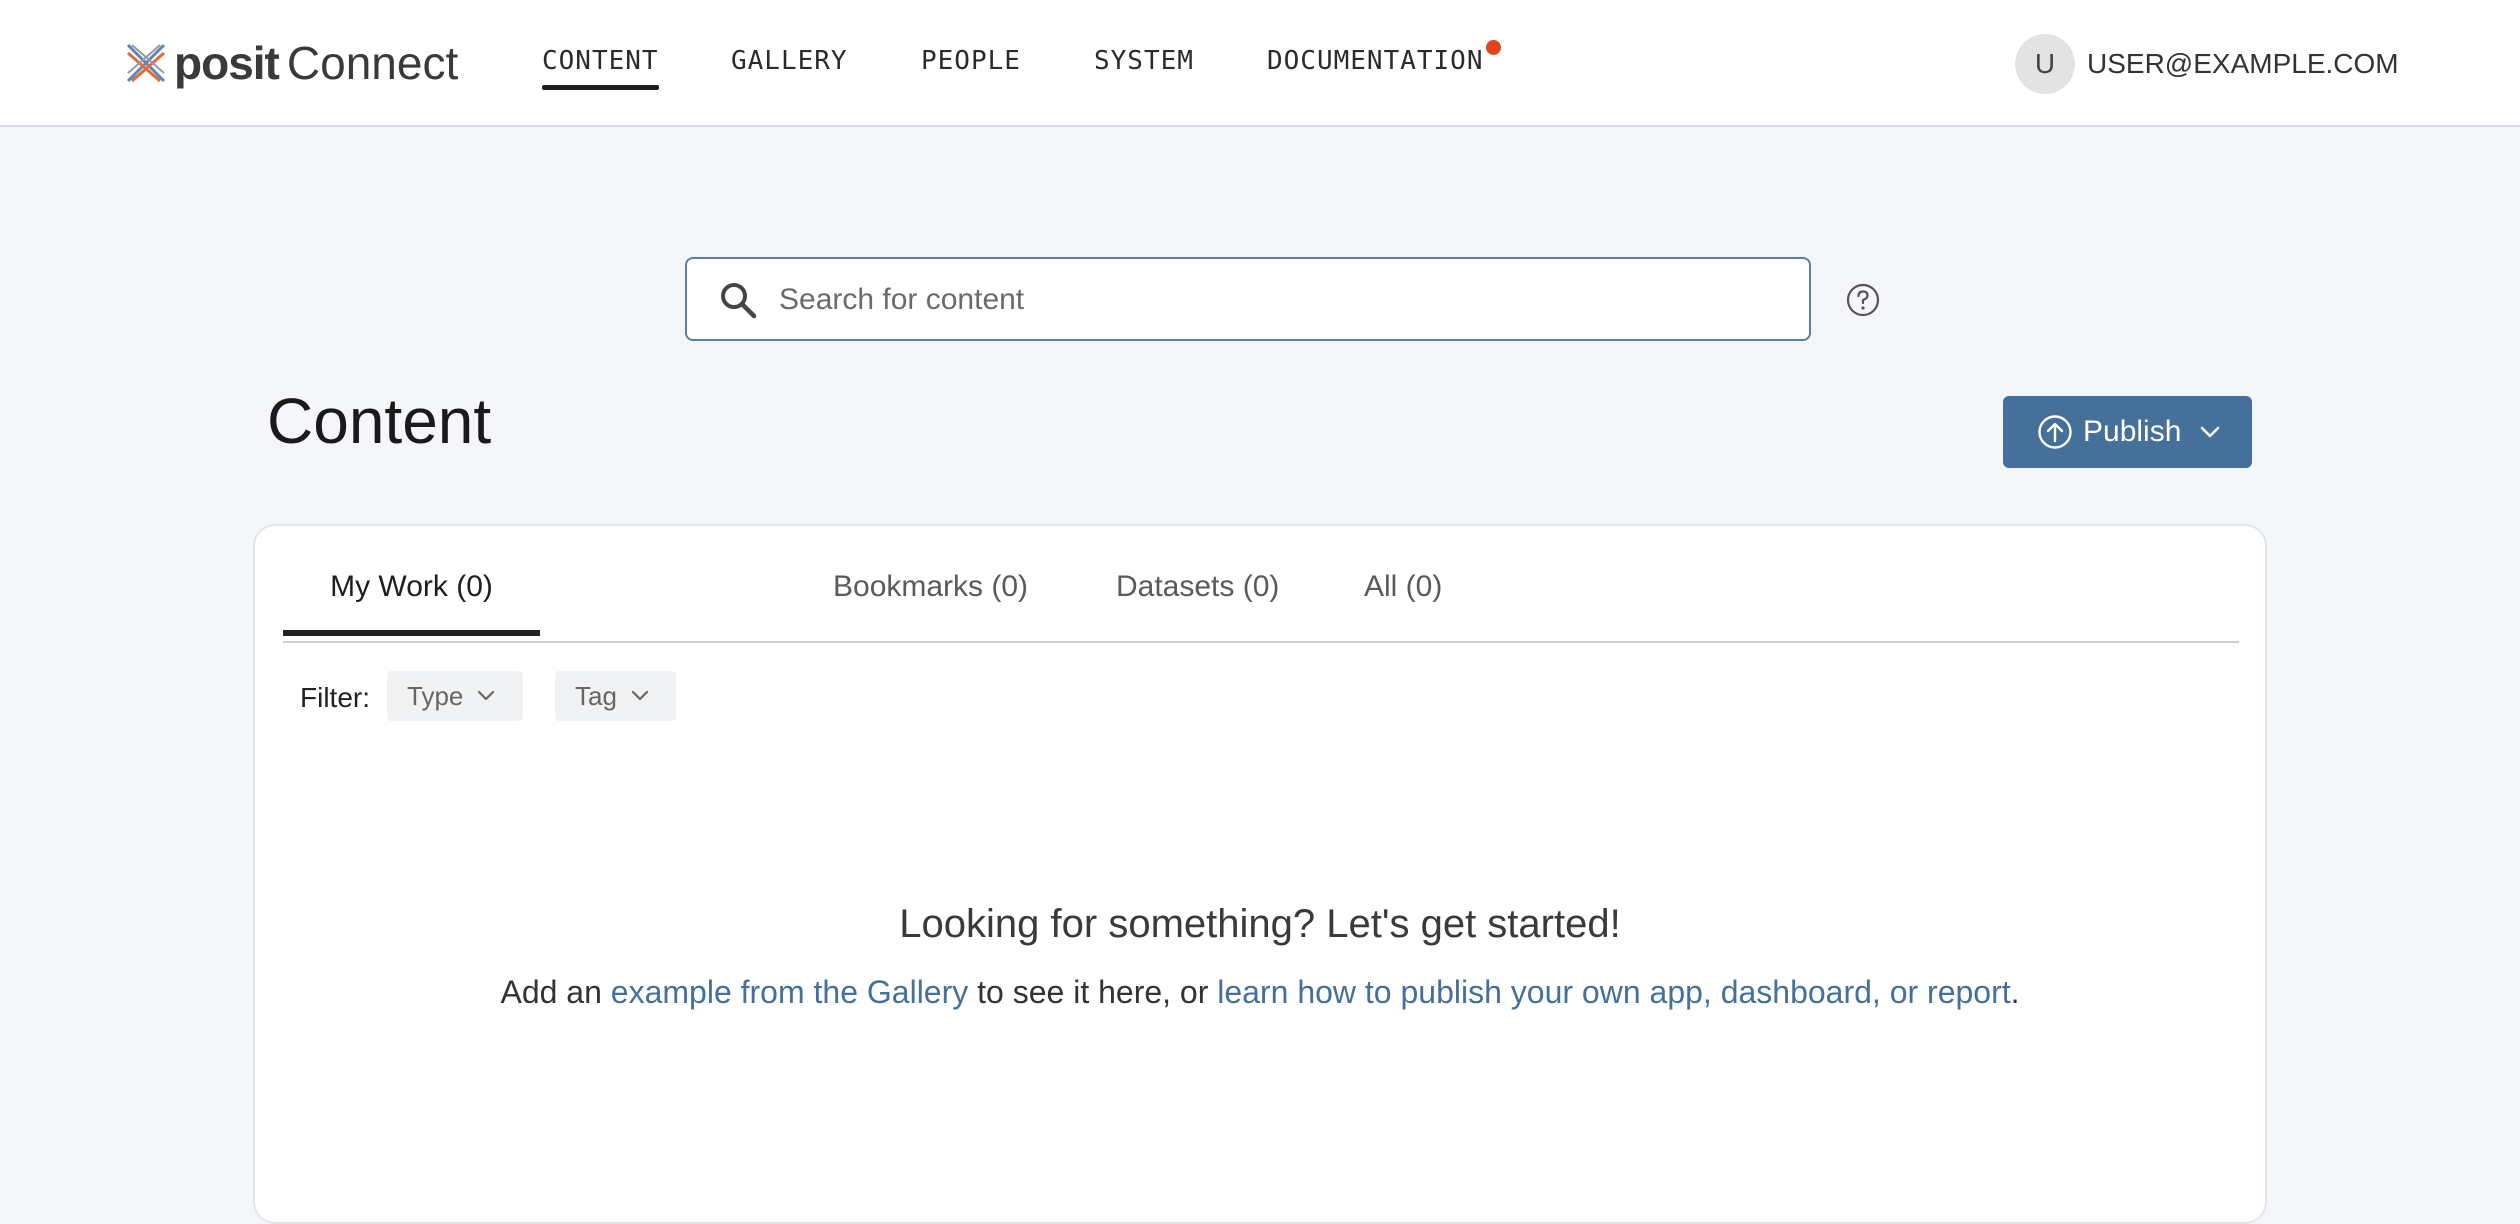 Image resolution: width=2520 pixels, height=1224 pixels. Describe the element at coordinates (146, 63) in the screenshot. I see `posit-logo-icon` at that location.